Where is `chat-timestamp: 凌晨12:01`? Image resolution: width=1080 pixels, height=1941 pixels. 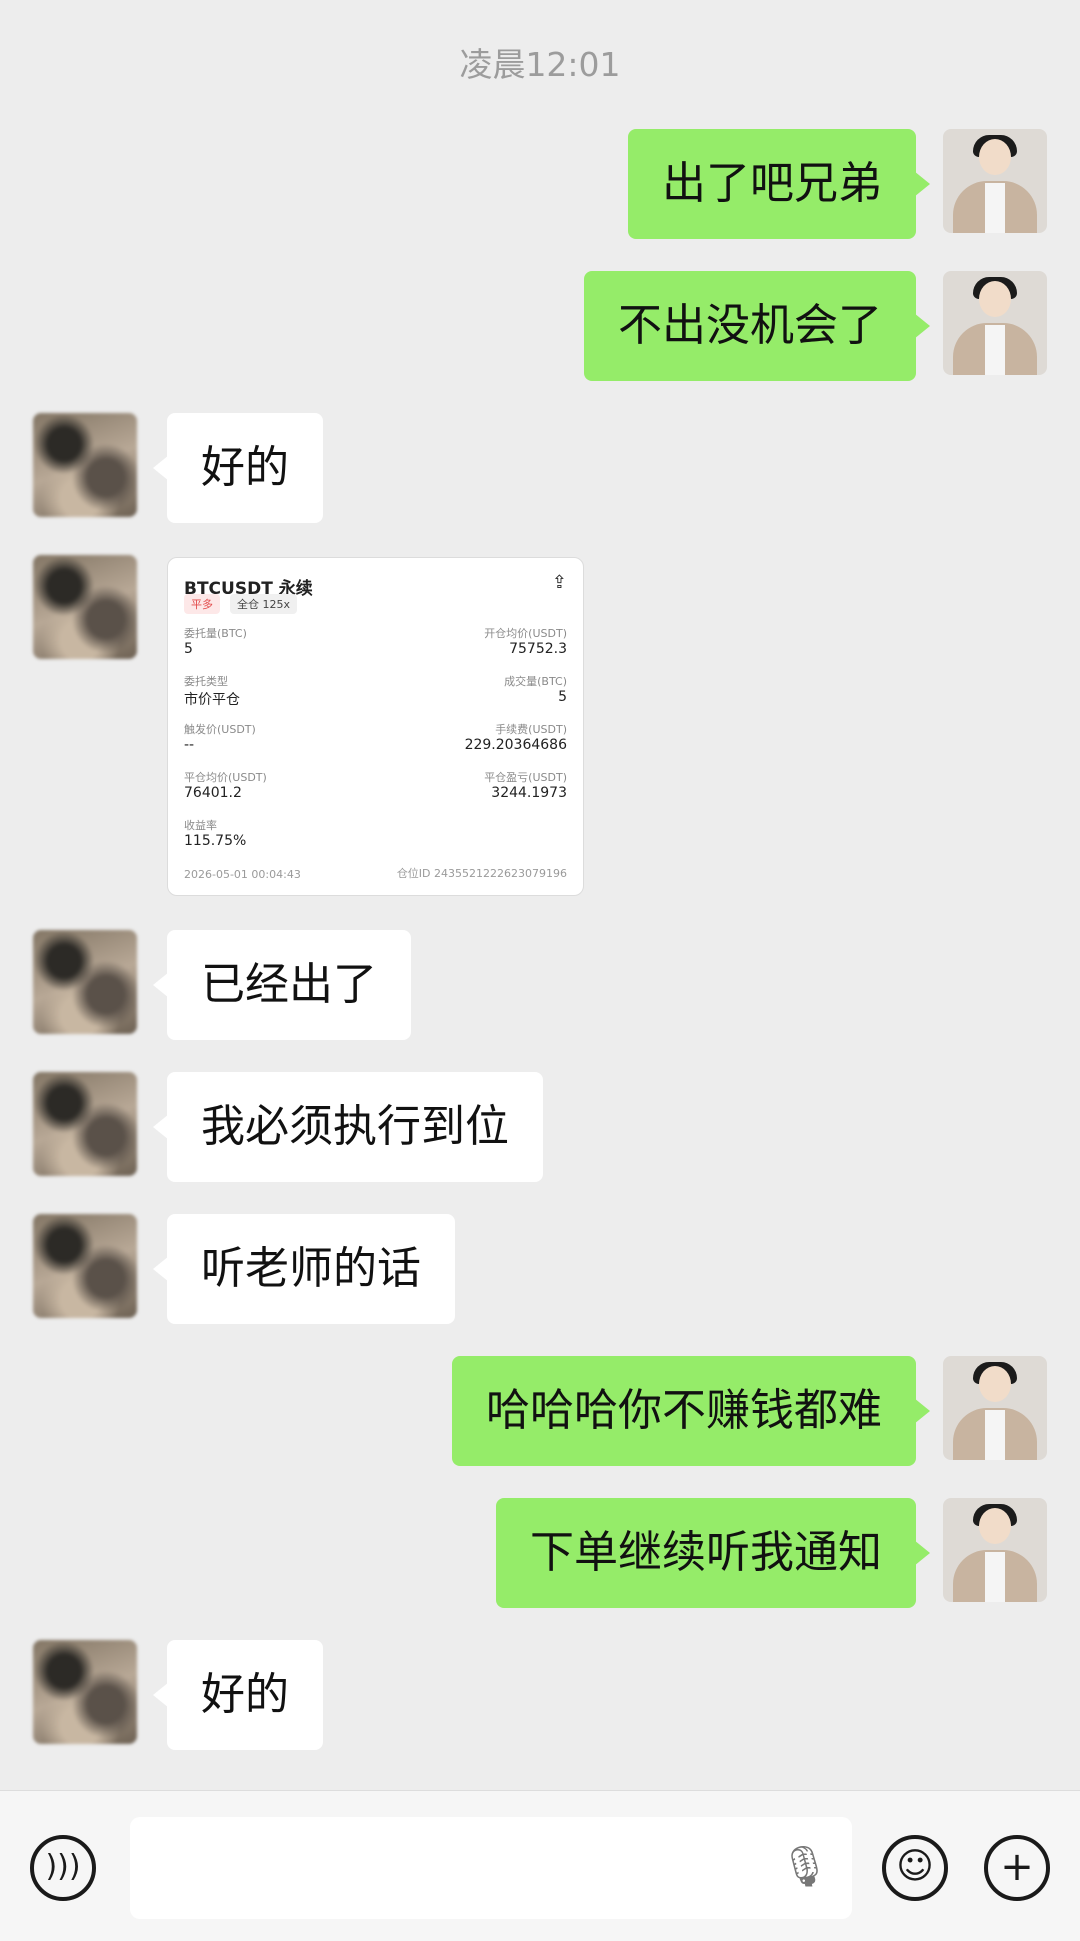 chat-timestamp: 凌晨12:01 is located at coordinates (540, 64).